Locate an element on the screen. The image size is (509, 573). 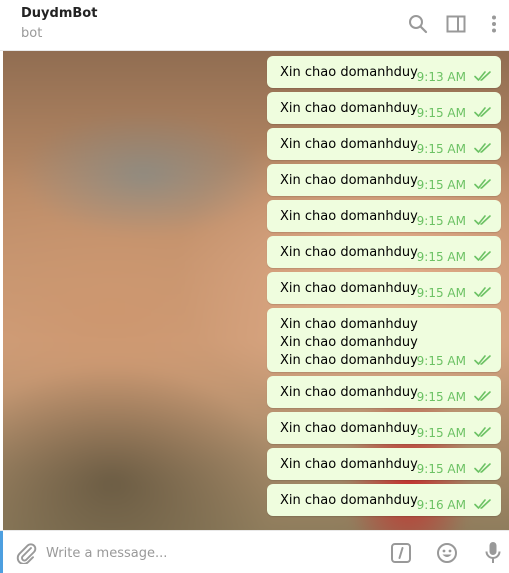
composer-bar is located at coordinates (254, 551).